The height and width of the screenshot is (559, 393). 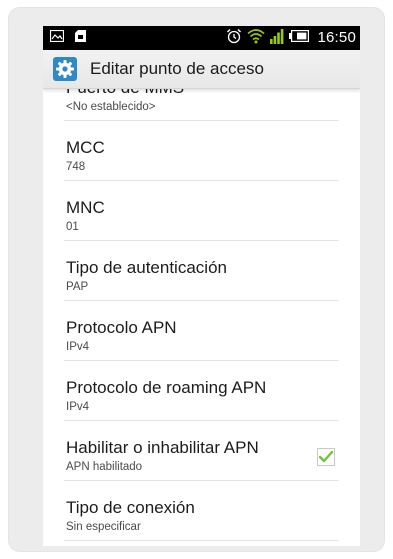 What do you see at coordinates (201, 211) in the screenshot?
I see `setting-mnc: MNC 01` at bounding box center [201, 211].